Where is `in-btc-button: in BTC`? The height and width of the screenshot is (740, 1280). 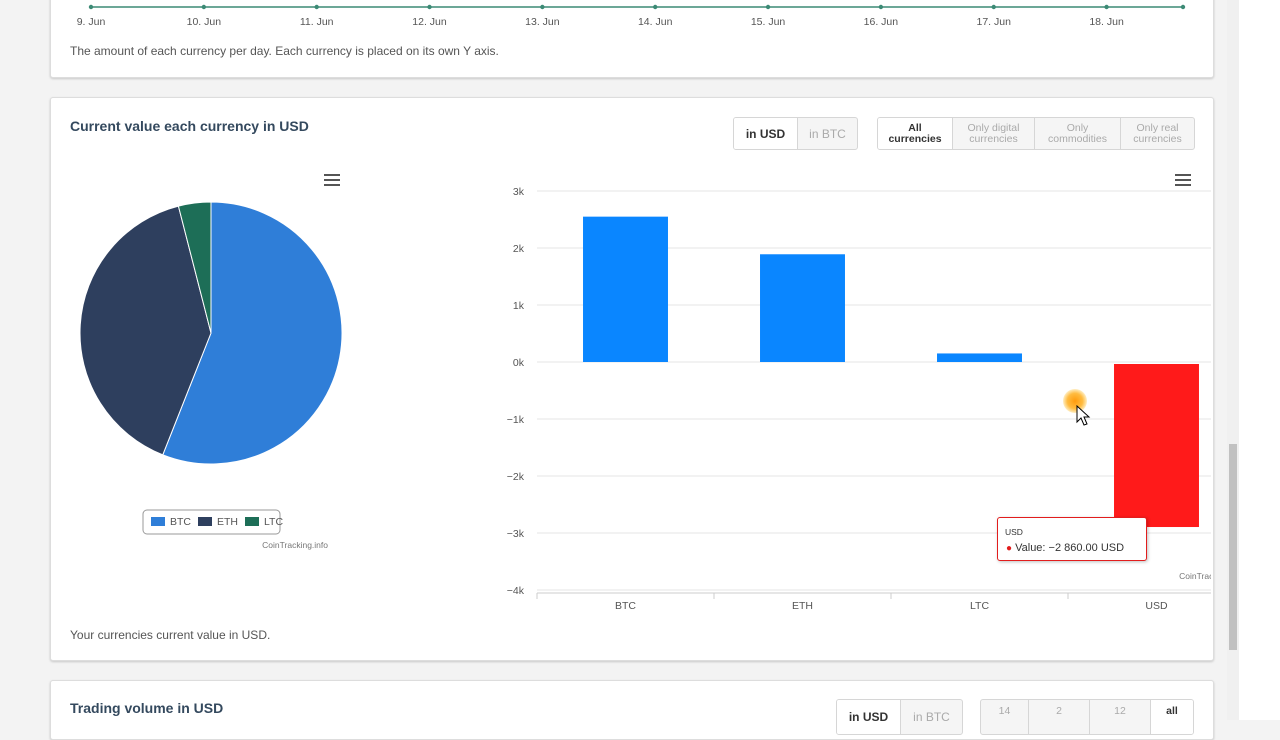 in-btc-button: in BTC is located at coordinates (827, 133).